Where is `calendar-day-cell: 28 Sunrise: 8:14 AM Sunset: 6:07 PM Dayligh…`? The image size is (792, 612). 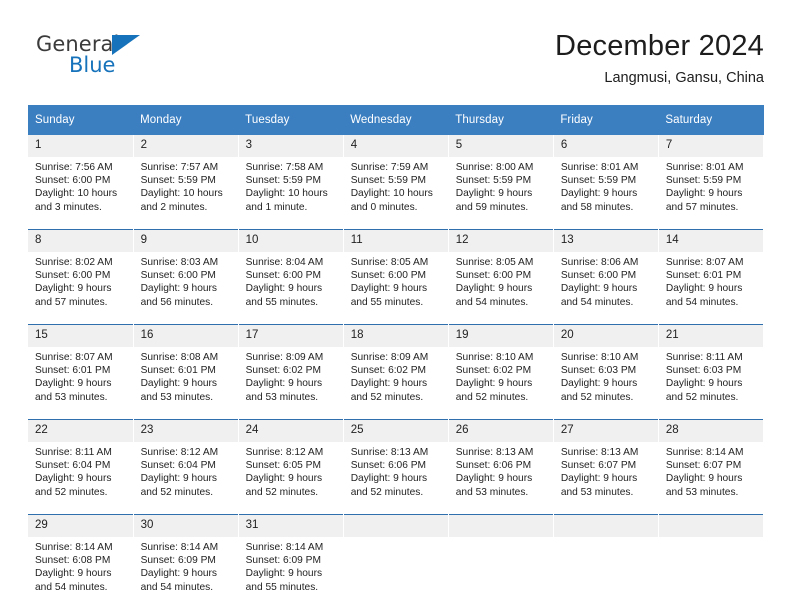
calendar-day-cell: 28 Sunrise: 8:14 AM Sunset: 6:07 PM Dayligh… is located at coordinates (711, 467).